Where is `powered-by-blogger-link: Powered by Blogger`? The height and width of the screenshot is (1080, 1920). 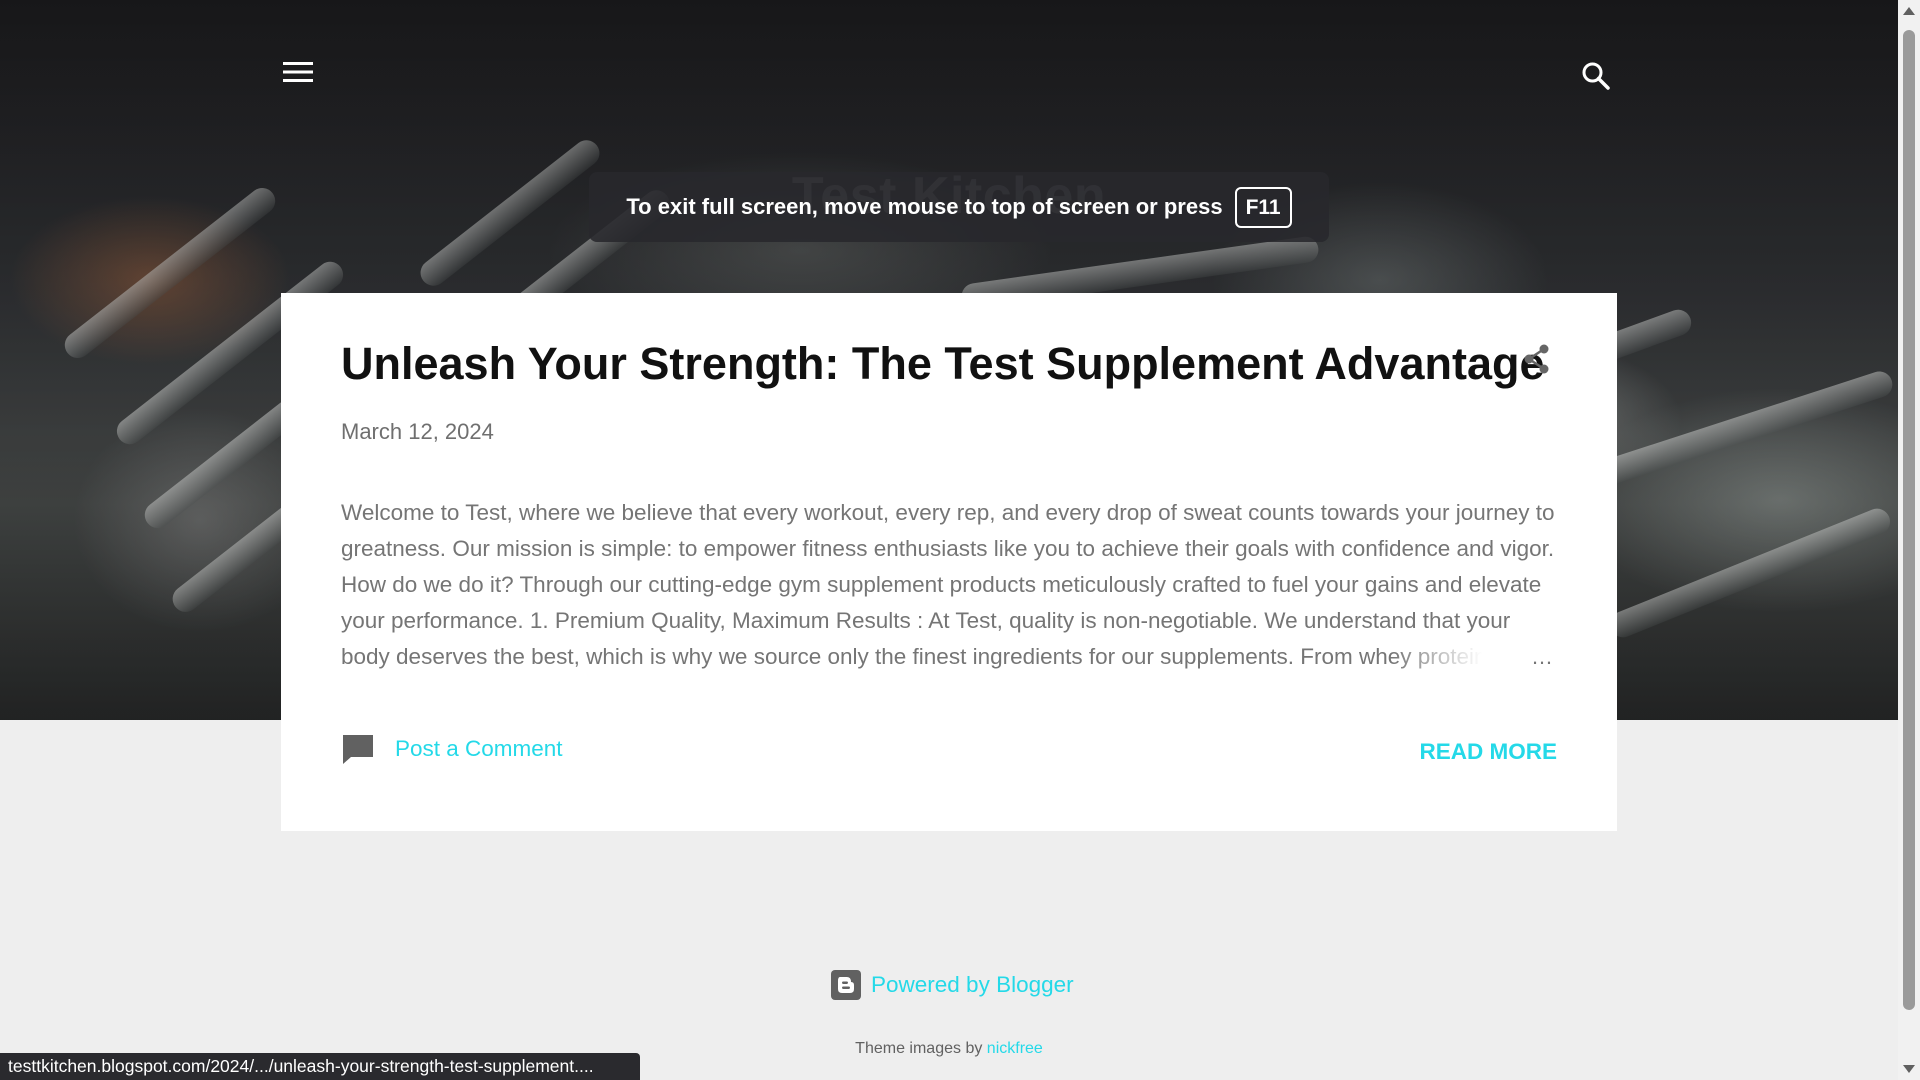 powered-by-blogger-link: Powered by Blogger is located at coordinates (952, 985).